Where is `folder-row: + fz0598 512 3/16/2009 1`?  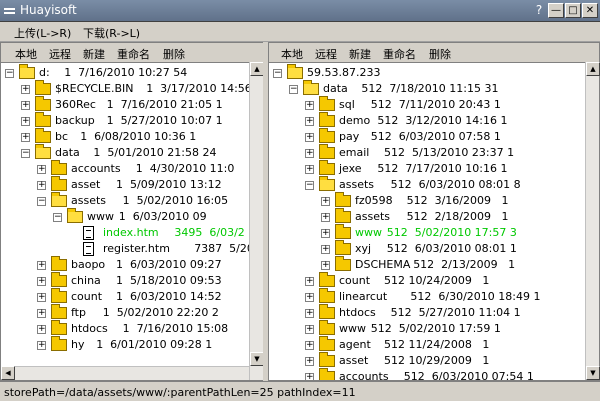
folder-row: + fz0598 512 3/16/2009 1 is located at coordinates (427, 200).